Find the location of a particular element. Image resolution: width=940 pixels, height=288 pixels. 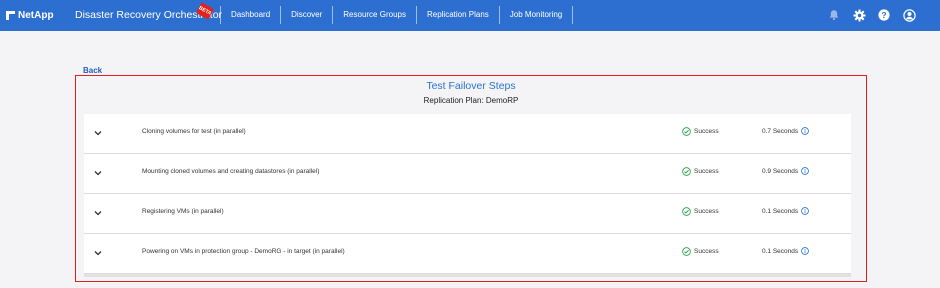

replication-plan-label: Replication Plan: DemoRP is located at coordinates (471, 100).